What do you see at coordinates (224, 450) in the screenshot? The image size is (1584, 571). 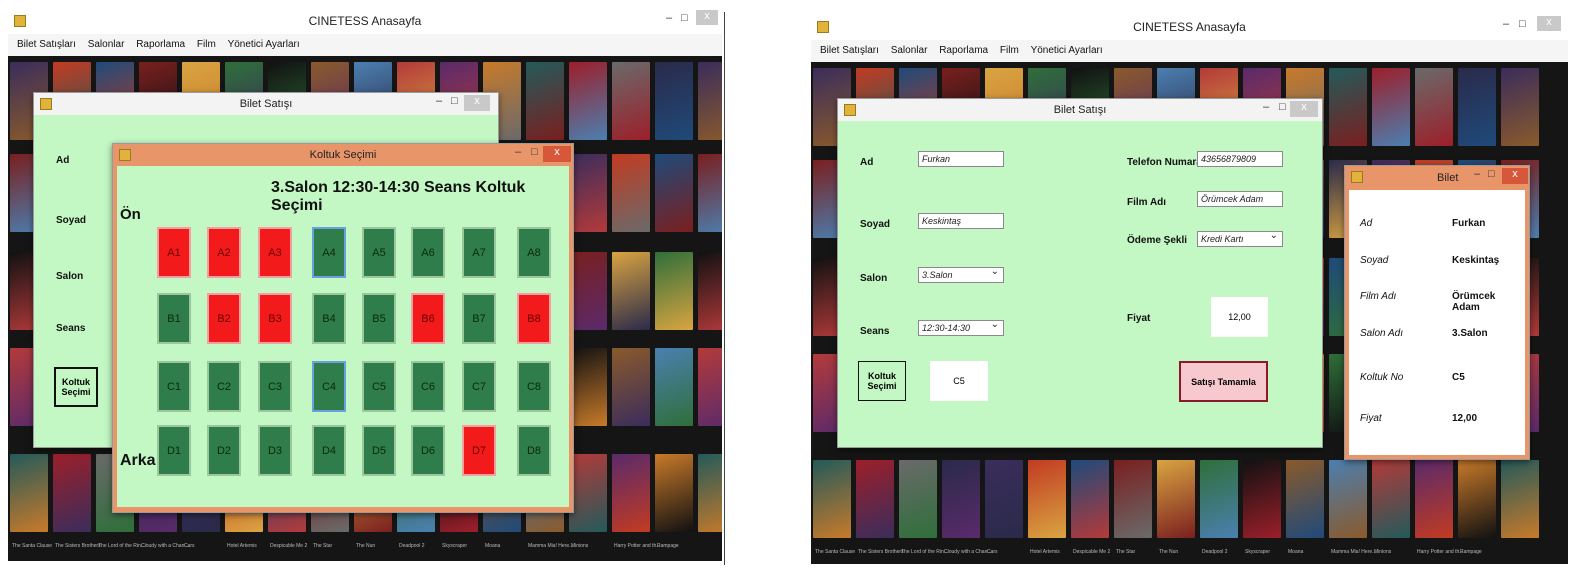 I see `seat-d2: D2` at bounding box center [224, 450].